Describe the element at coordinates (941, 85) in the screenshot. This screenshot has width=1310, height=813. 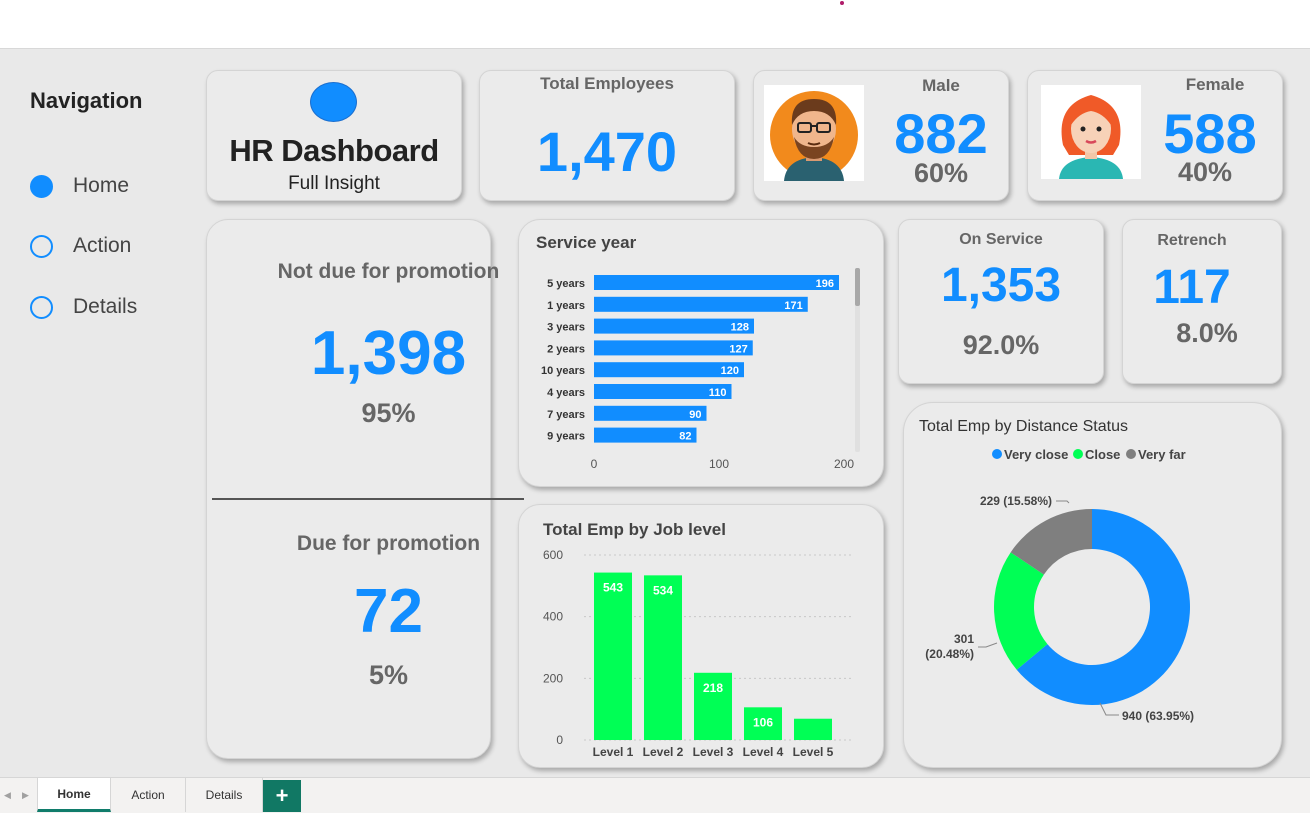
I see `male-label: Male` at that location.